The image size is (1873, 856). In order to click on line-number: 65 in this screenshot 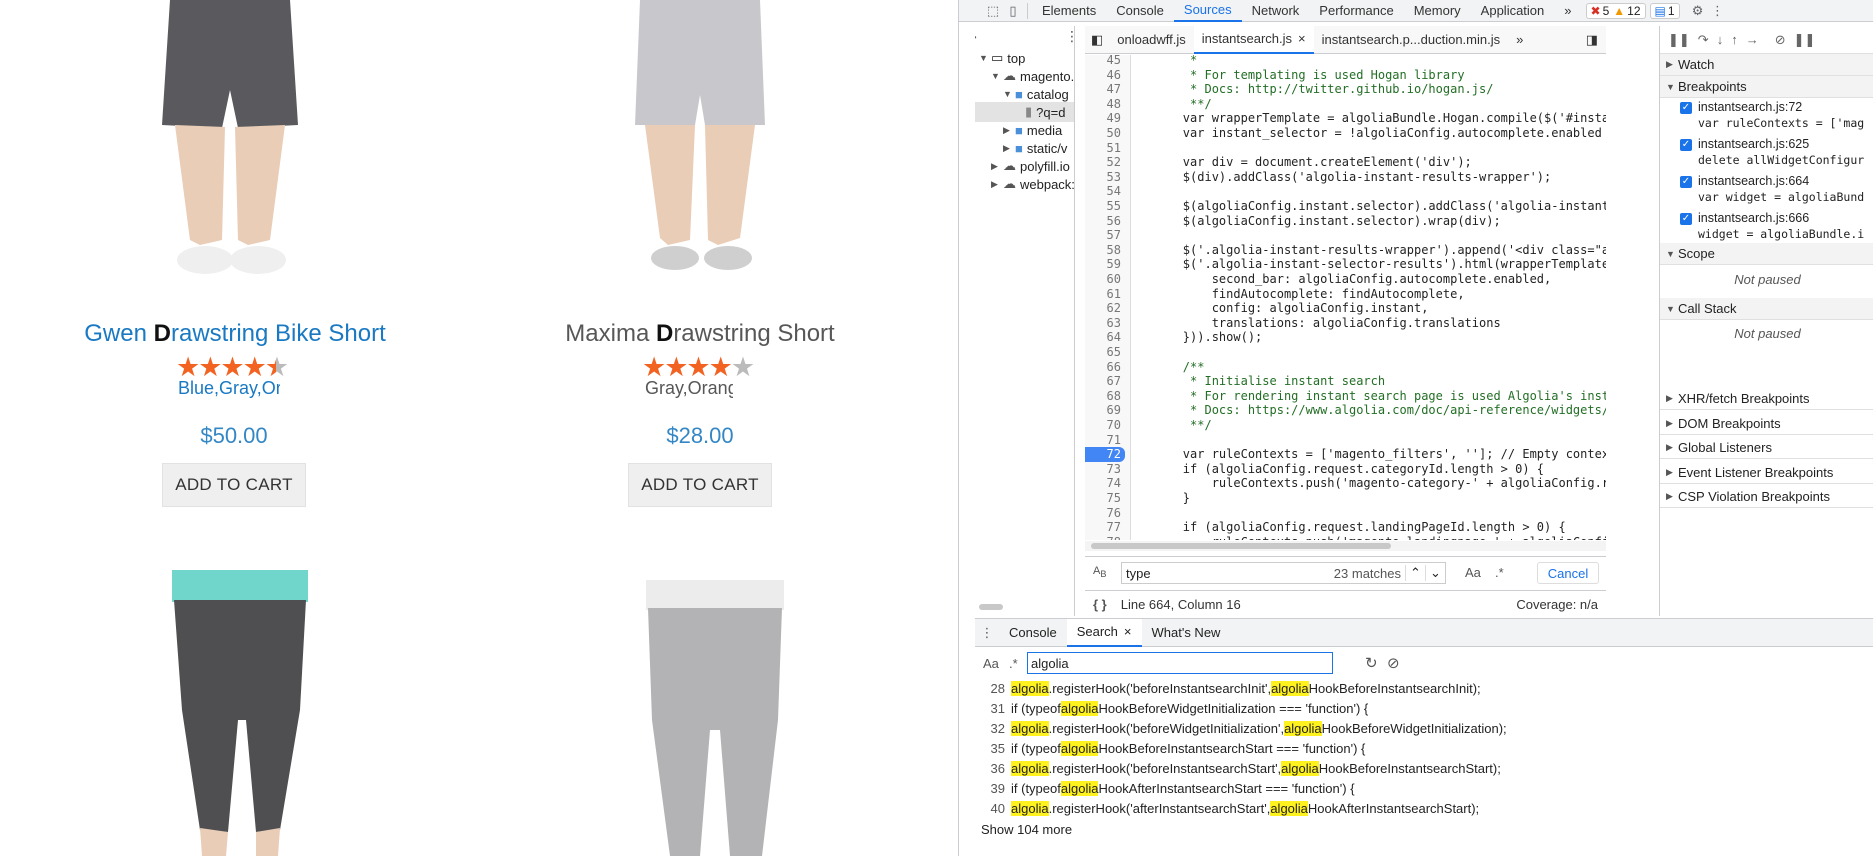, I will do `click(1105, 352)`.